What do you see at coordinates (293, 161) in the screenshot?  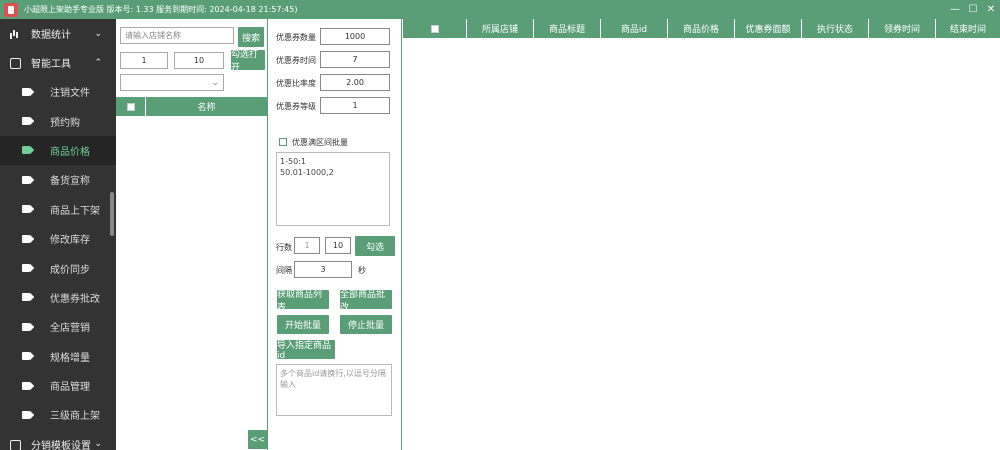 I see `range-rule-line: 1-50:1` at bounding box center [293, 161].